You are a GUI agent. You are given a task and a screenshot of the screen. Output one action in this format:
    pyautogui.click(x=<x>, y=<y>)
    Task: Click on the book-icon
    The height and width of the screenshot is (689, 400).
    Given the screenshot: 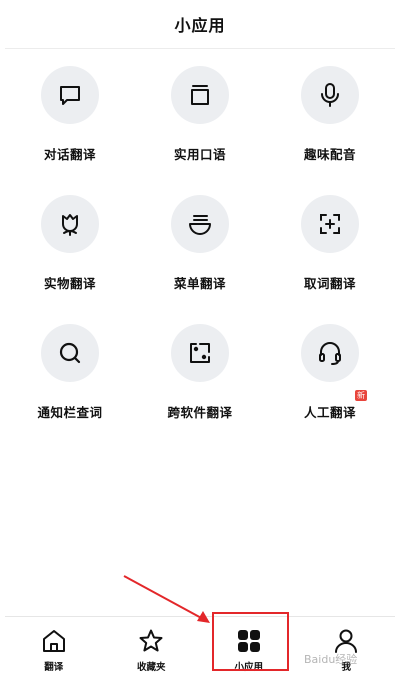 What is the action you would take?
    pyautogui.click(x=200, y=95)
    